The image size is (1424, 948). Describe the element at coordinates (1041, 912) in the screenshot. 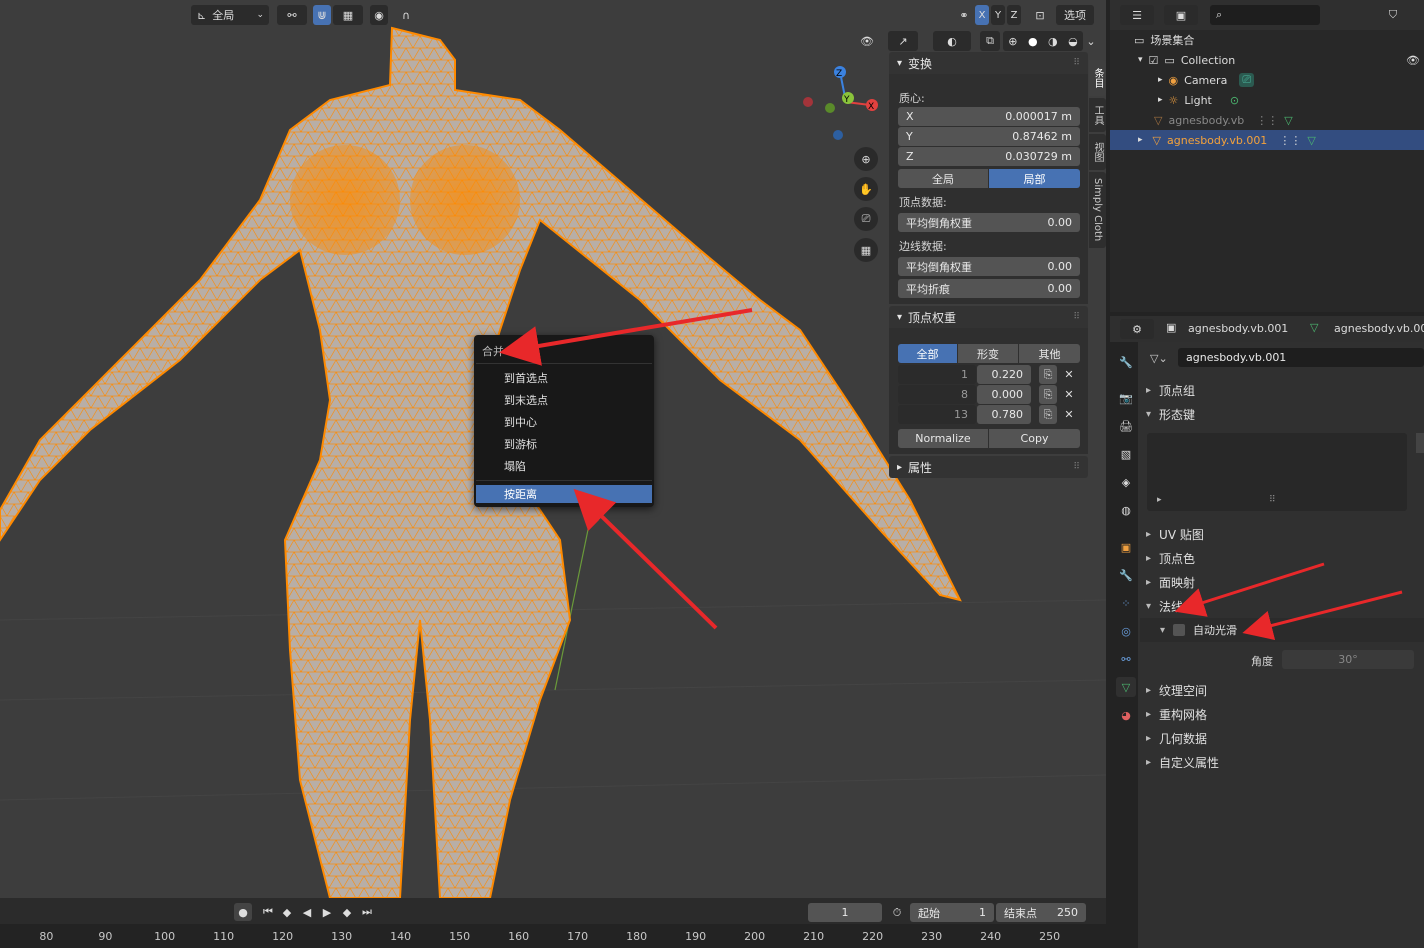

I see `end-frame-field: 结束点 250` at that location.